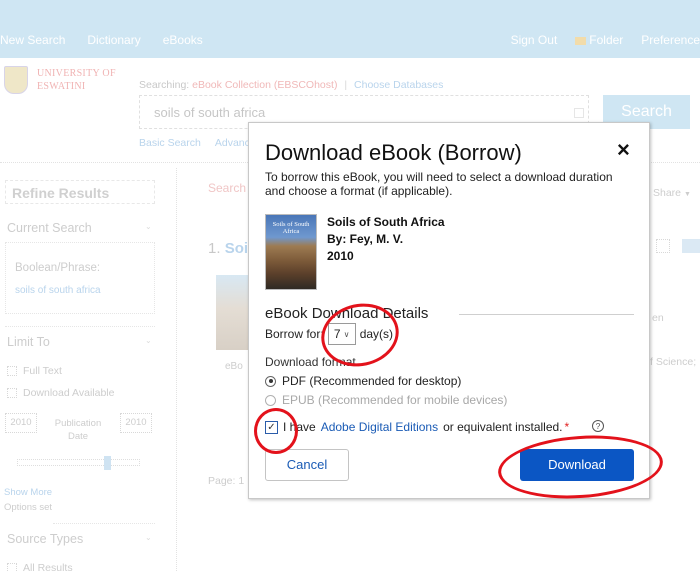 This screenshot has width=700, height=571. I want to click on searching-prefix: Searching:, so click(164, 85).